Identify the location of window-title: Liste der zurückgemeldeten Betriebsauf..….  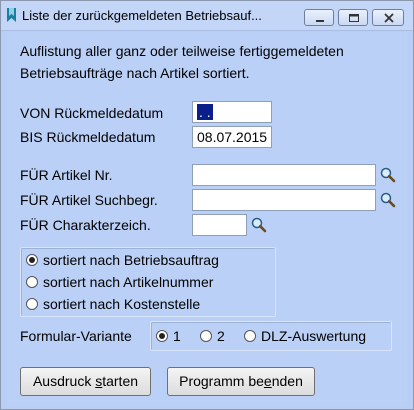
(142, 15).